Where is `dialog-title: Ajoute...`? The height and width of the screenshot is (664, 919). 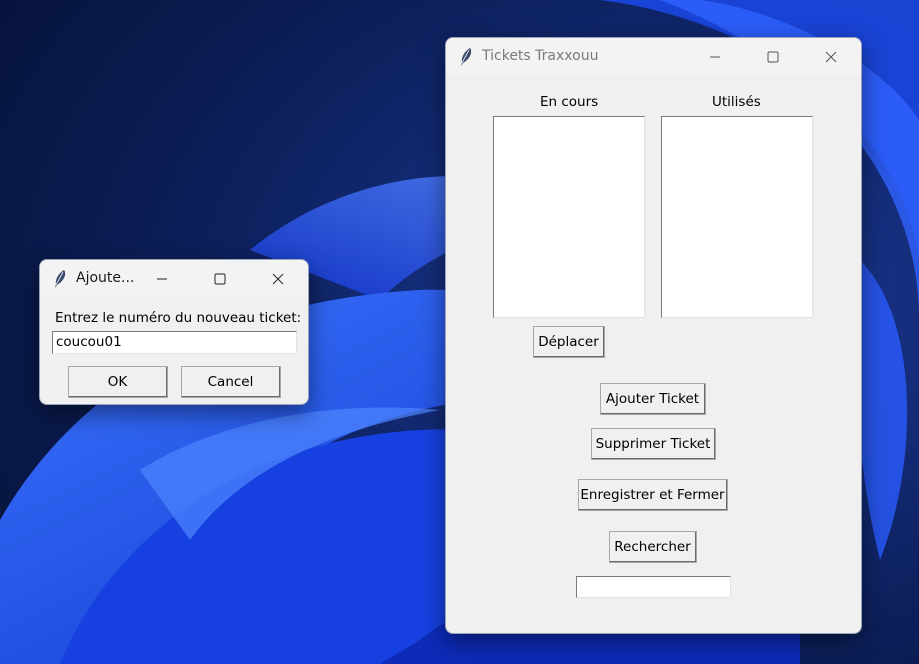
dialog-title: Ajoute... is located at coordinates (105, 278).